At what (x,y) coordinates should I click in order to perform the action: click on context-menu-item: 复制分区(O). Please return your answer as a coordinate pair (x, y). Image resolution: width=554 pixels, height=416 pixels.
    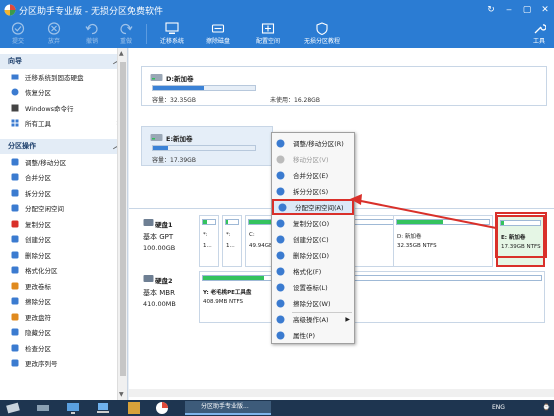
    Looking at the image, I should click on (313, 223).